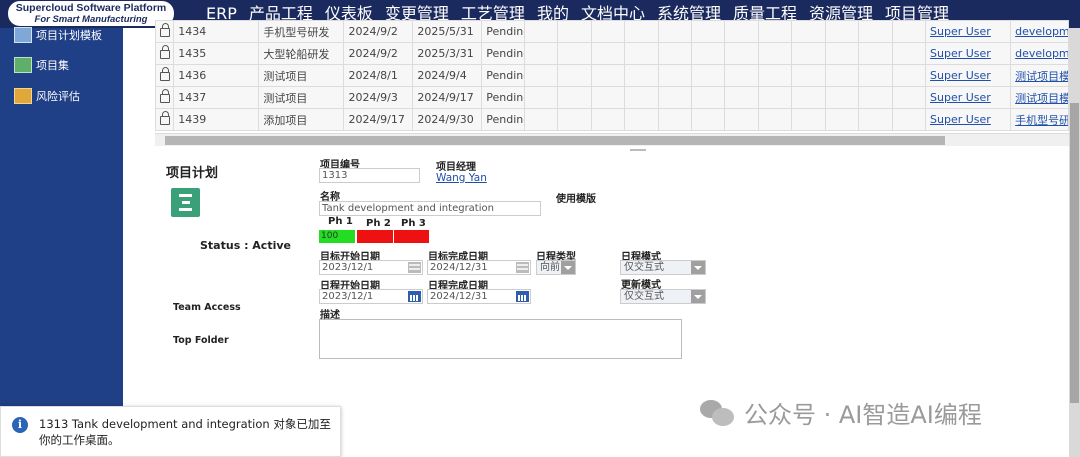 The width and height of the screenshot is (1080, 457). Describe the element at coordinates (216, 97) in the screenshot. I see `cell-id: 1437` at that location.